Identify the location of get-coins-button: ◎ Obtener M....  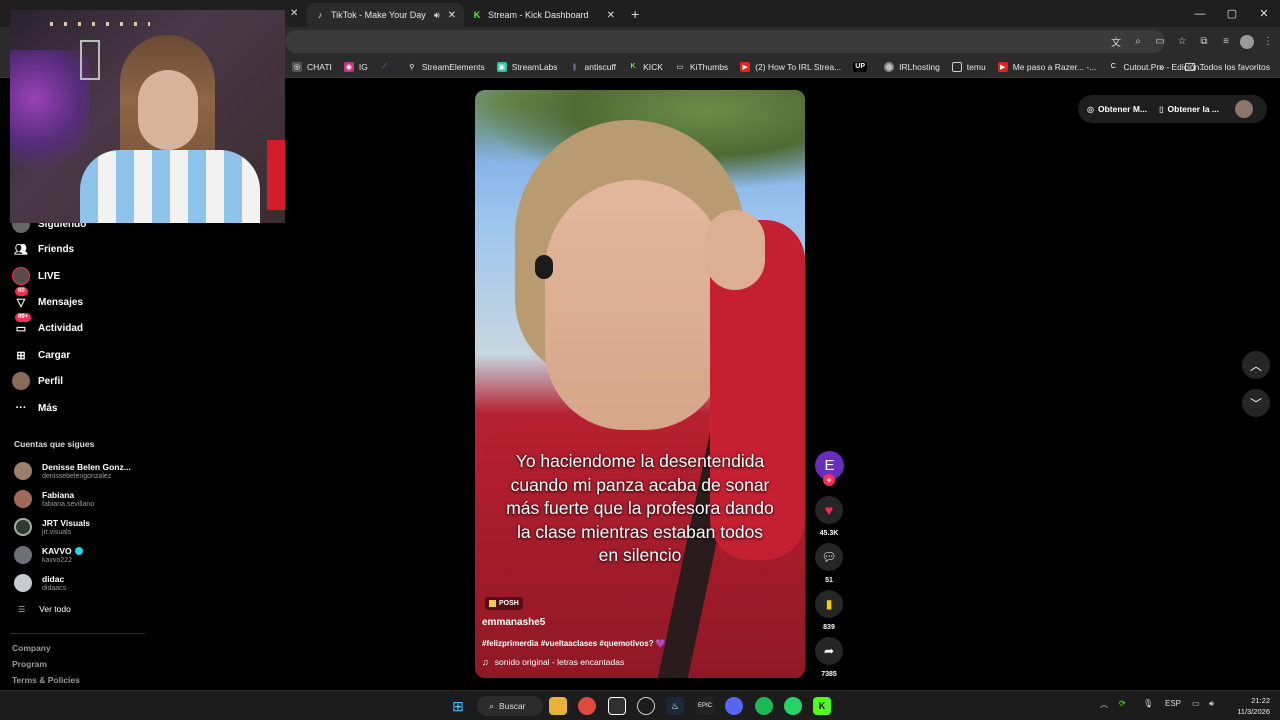
(1117, 109).